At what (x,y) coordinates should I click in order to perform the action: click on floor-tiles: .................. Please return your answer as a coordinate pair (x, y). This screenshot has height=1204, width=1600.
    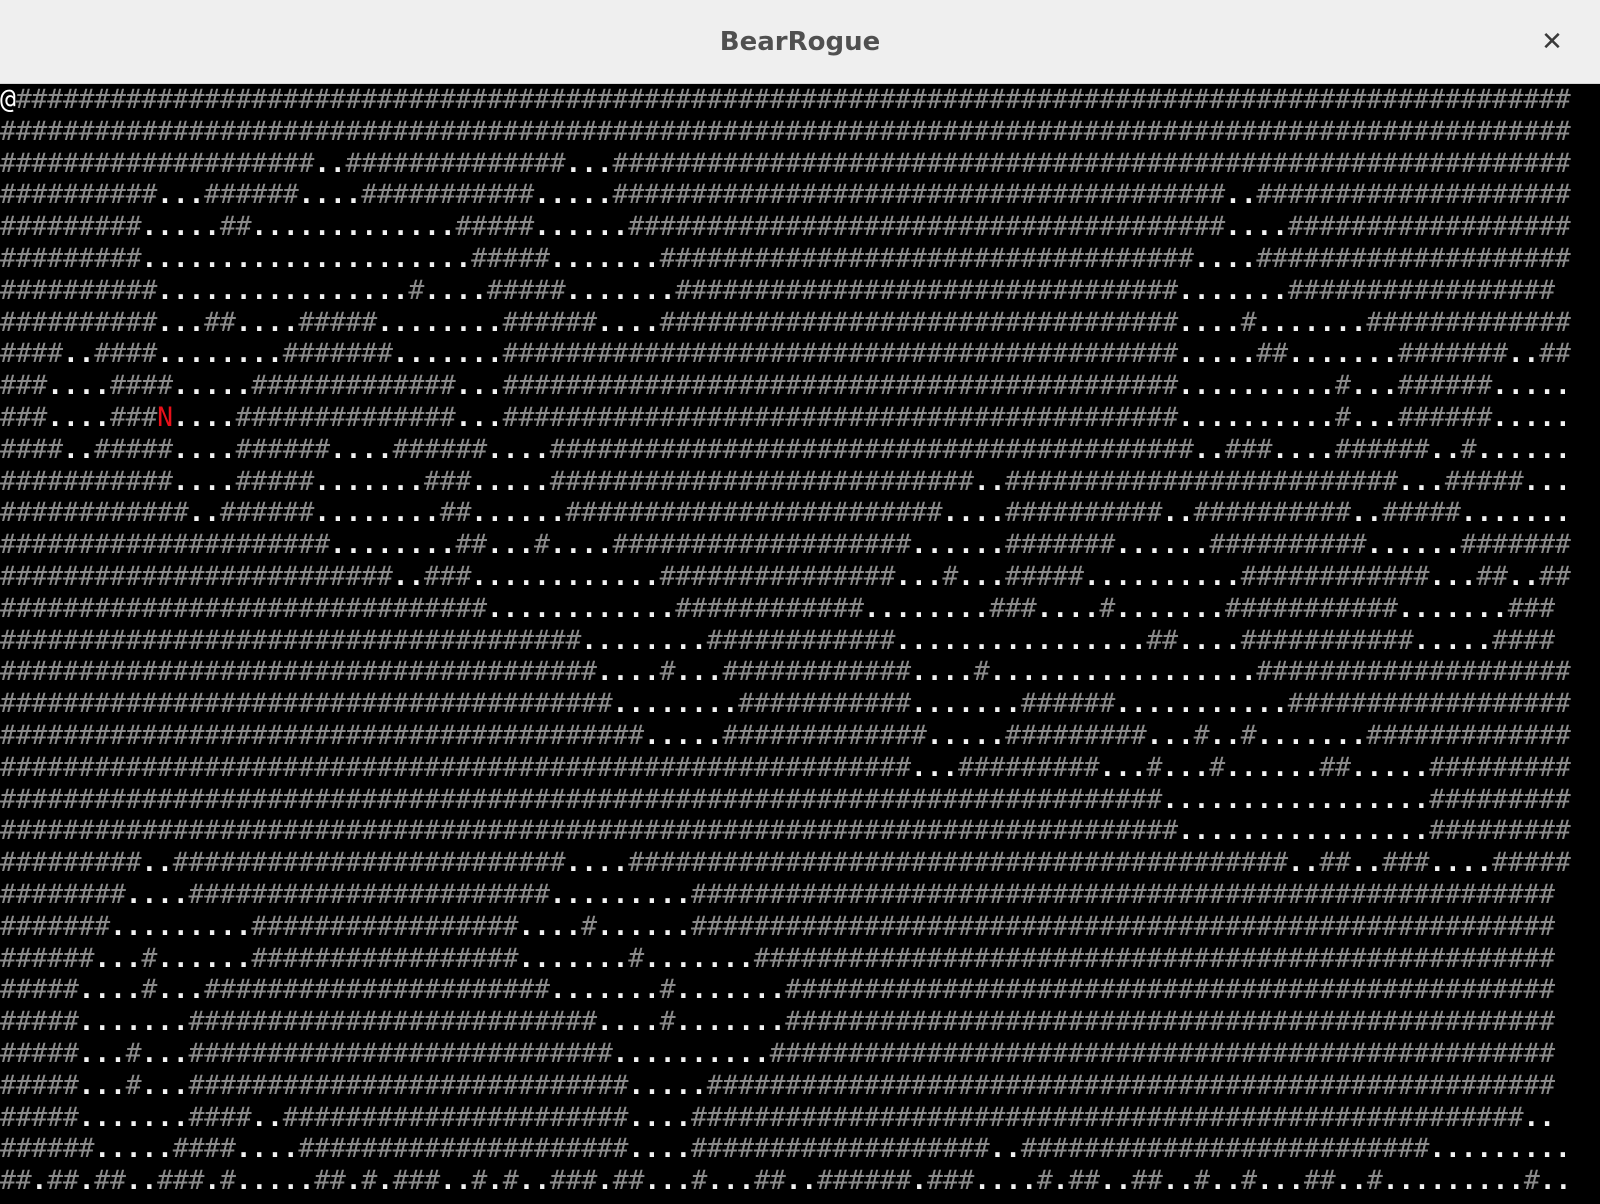
    Looking at the image, I should click on (1123, 672).